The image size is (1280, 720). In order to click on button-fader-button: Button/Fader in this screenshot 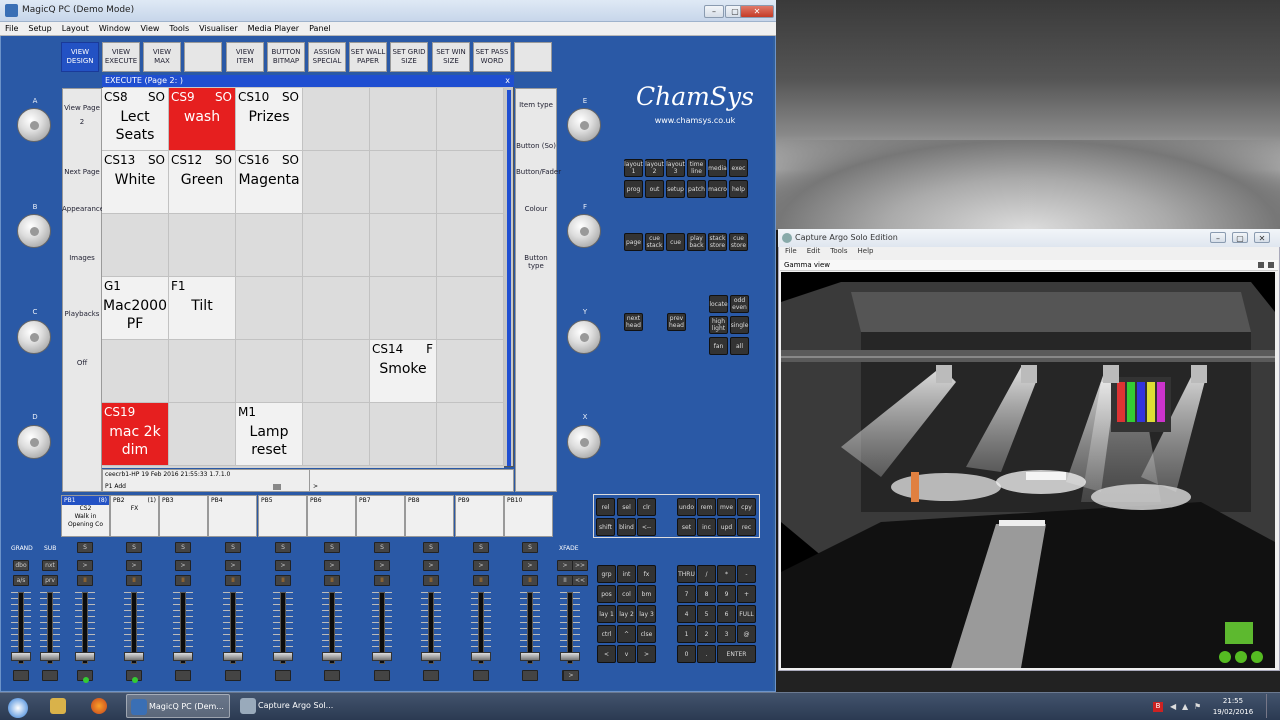, I will do `click(538, 172)`.